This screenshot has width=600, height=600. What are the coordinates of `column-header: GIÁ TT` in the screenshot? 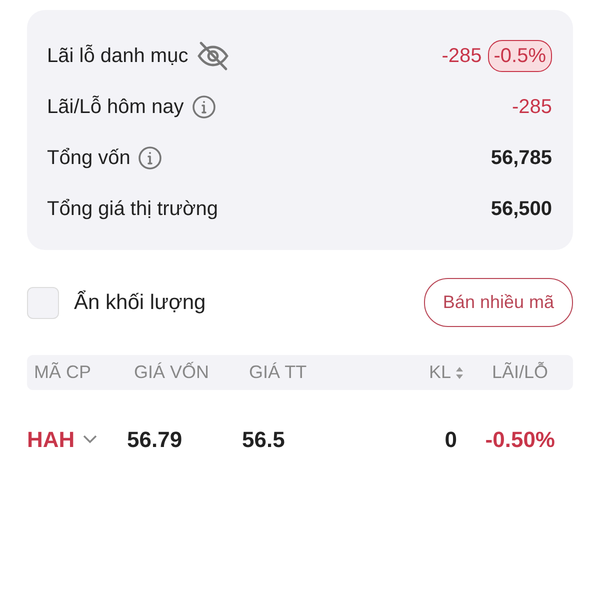 It's located at (278, 372).